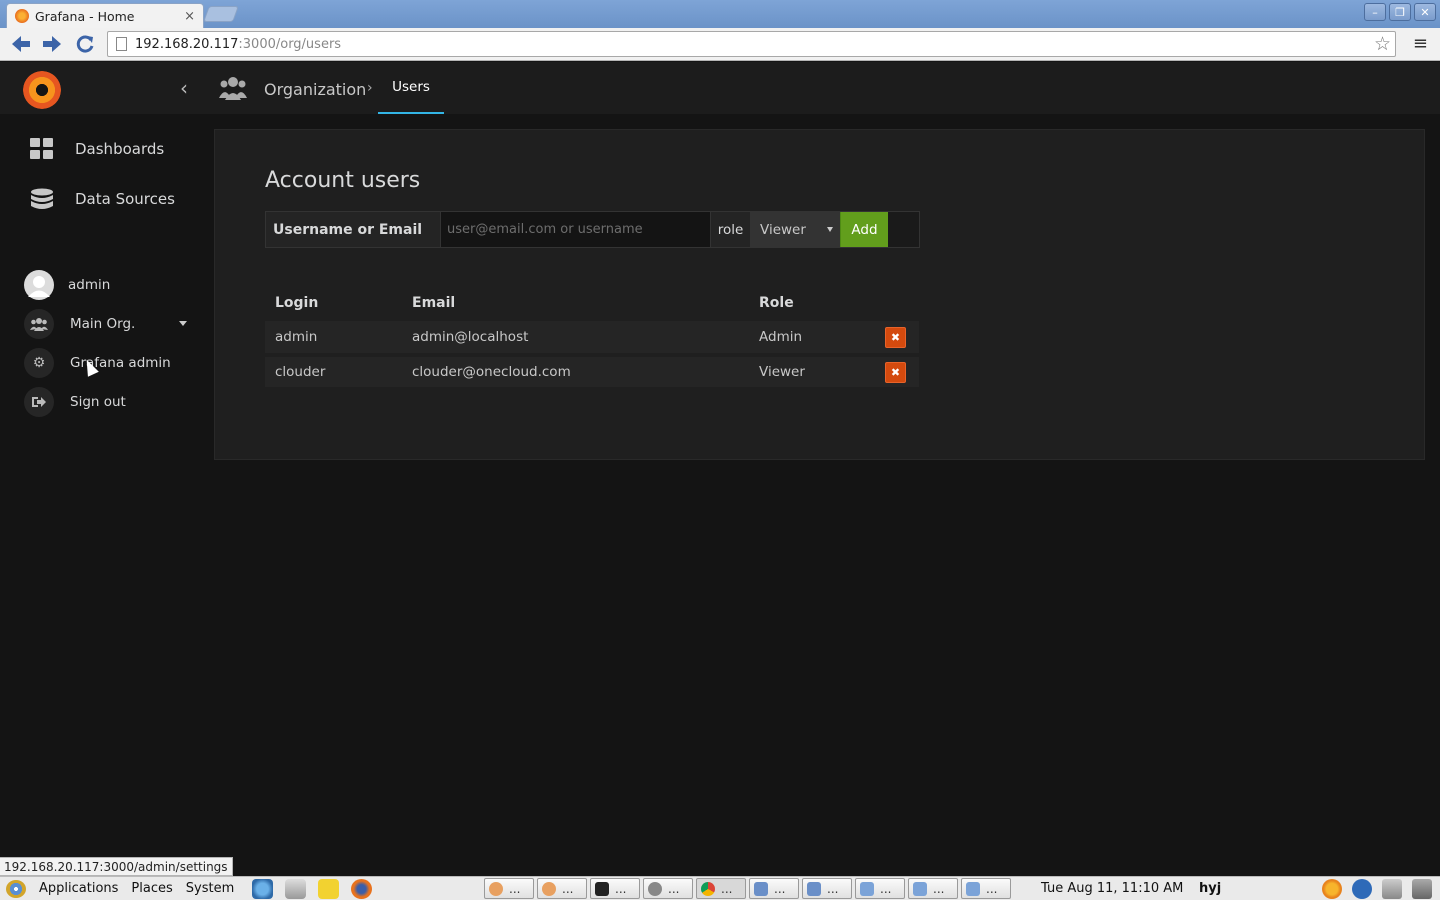  What do you see at coordinates (708, 888) in the screenshot?
I see `chrome-icon` at bounding box center [708, 888].